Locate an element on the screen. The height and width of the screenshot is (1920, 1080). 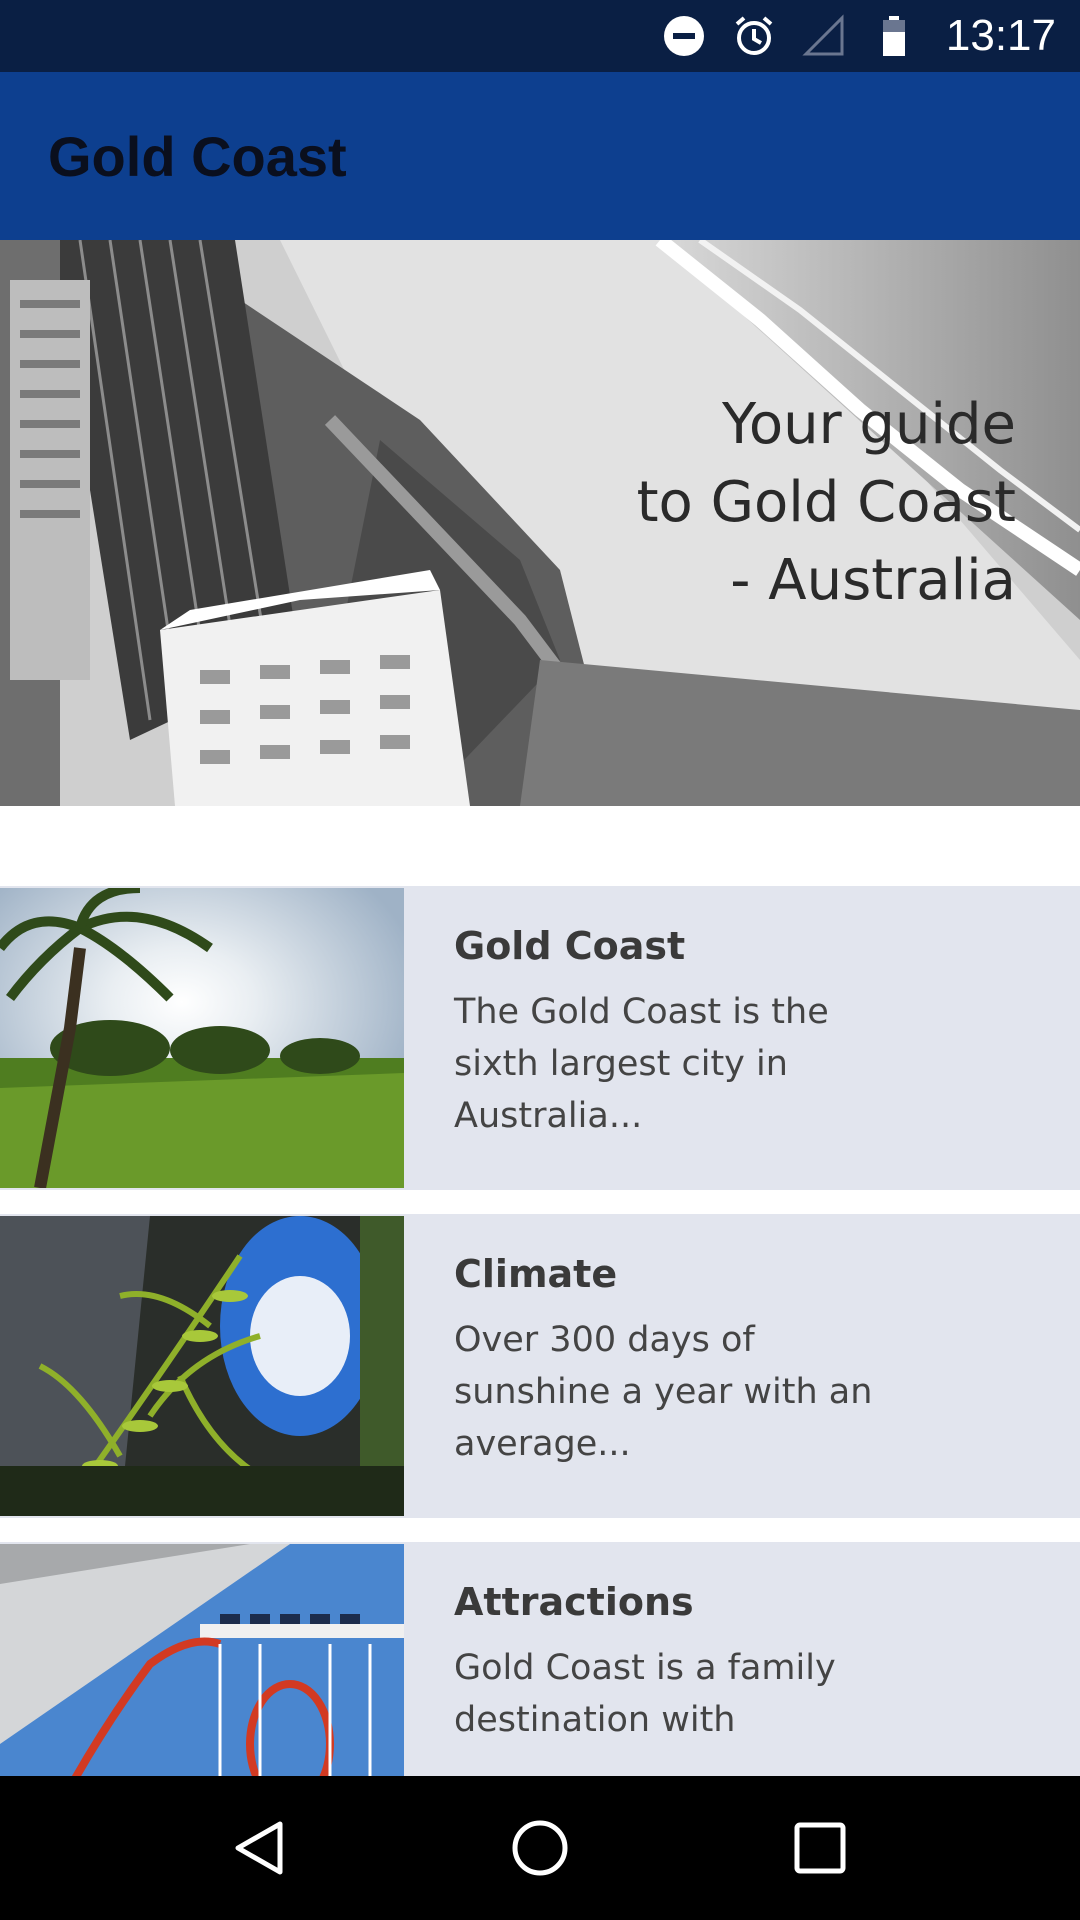
signal-icon is located at coordinates (824, 36).